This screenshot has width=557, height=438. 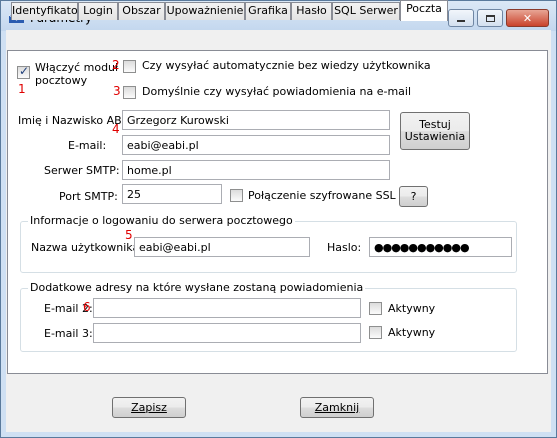 I want to click on tab-identyfikator: Identyfikator, so click(x=46, y=11).